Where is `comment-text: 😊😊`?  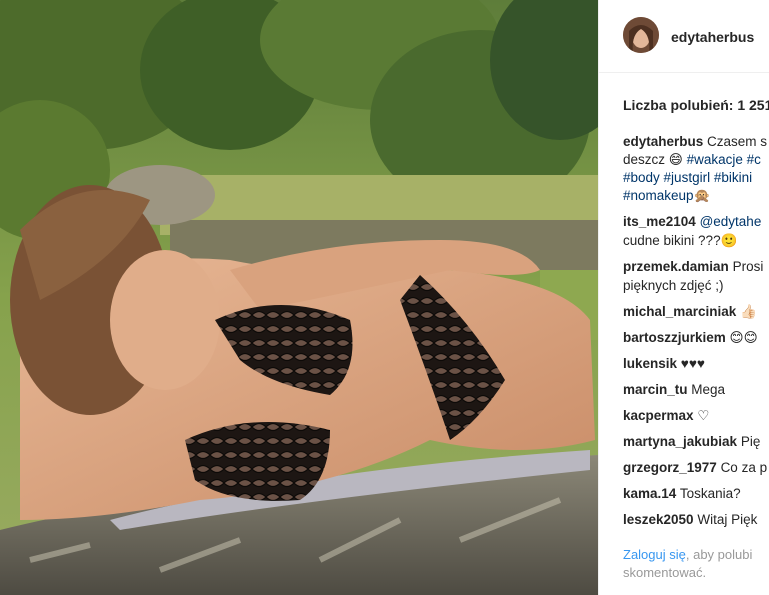 comment-text: 😊😊 is located at coordinates (743, 337).